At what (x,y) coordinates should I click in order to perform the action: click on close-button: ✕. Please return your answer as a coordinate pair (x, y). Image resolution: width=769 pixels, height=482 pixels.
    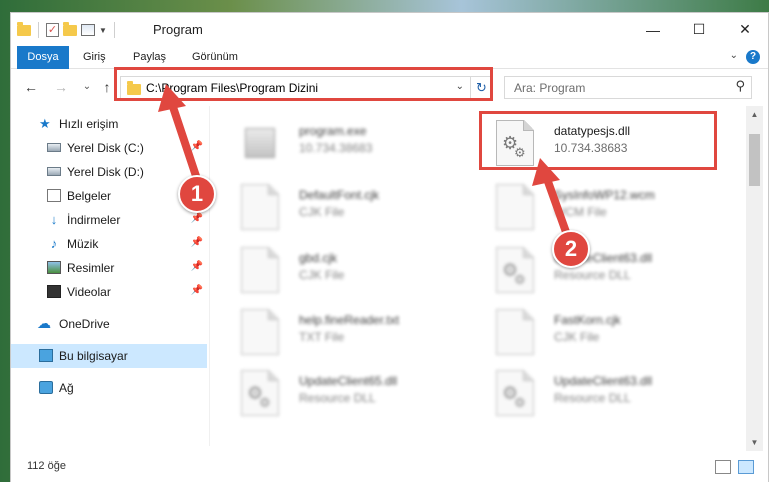
    Looking at the image, I should click on (745, 29).